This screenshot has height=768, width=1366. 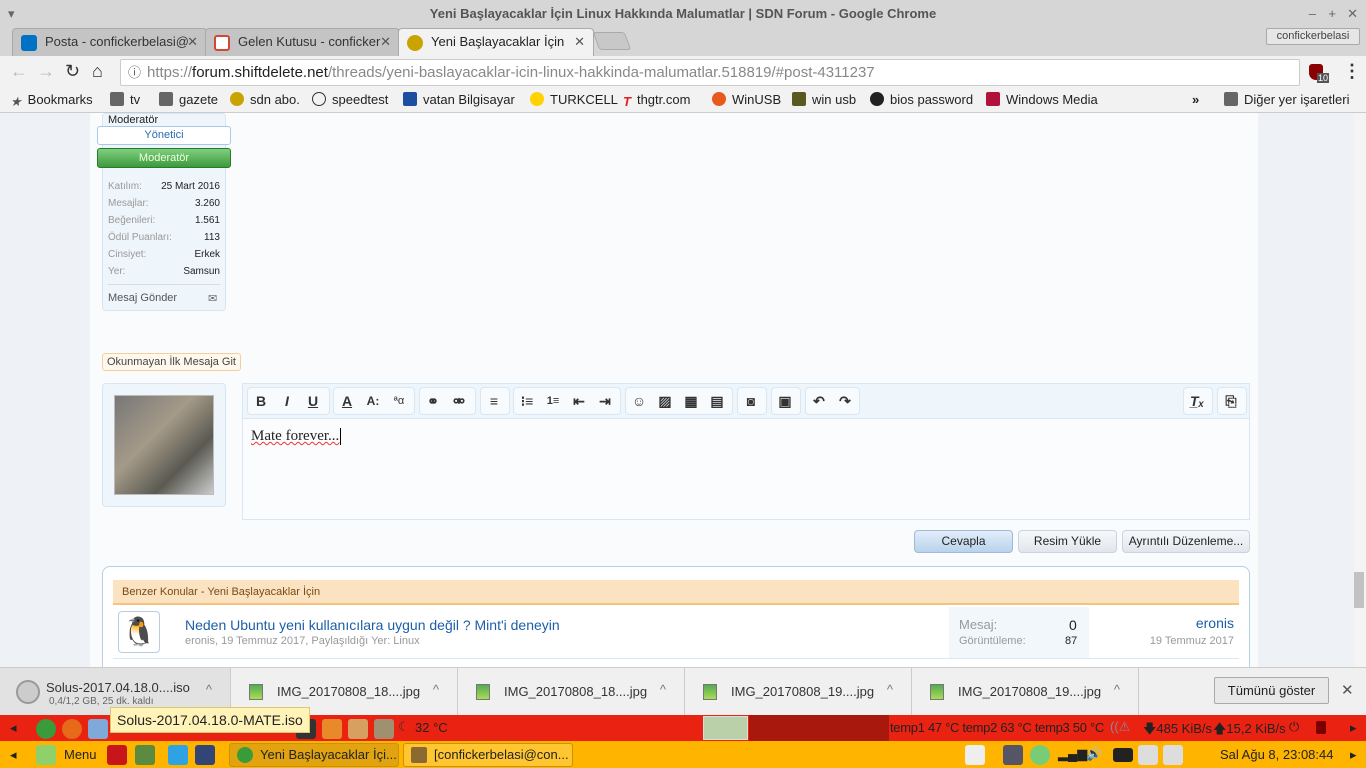 I want to click on link-icon: ⚭, so click(x=433, y=401).